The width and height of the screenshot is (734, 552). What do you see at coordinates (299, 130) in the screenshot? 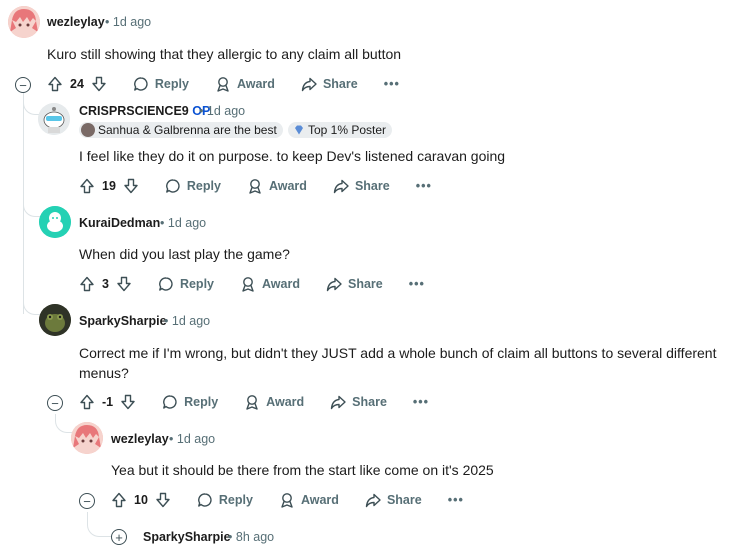
I see `diamond-icon` at bounding box center [299, 130].